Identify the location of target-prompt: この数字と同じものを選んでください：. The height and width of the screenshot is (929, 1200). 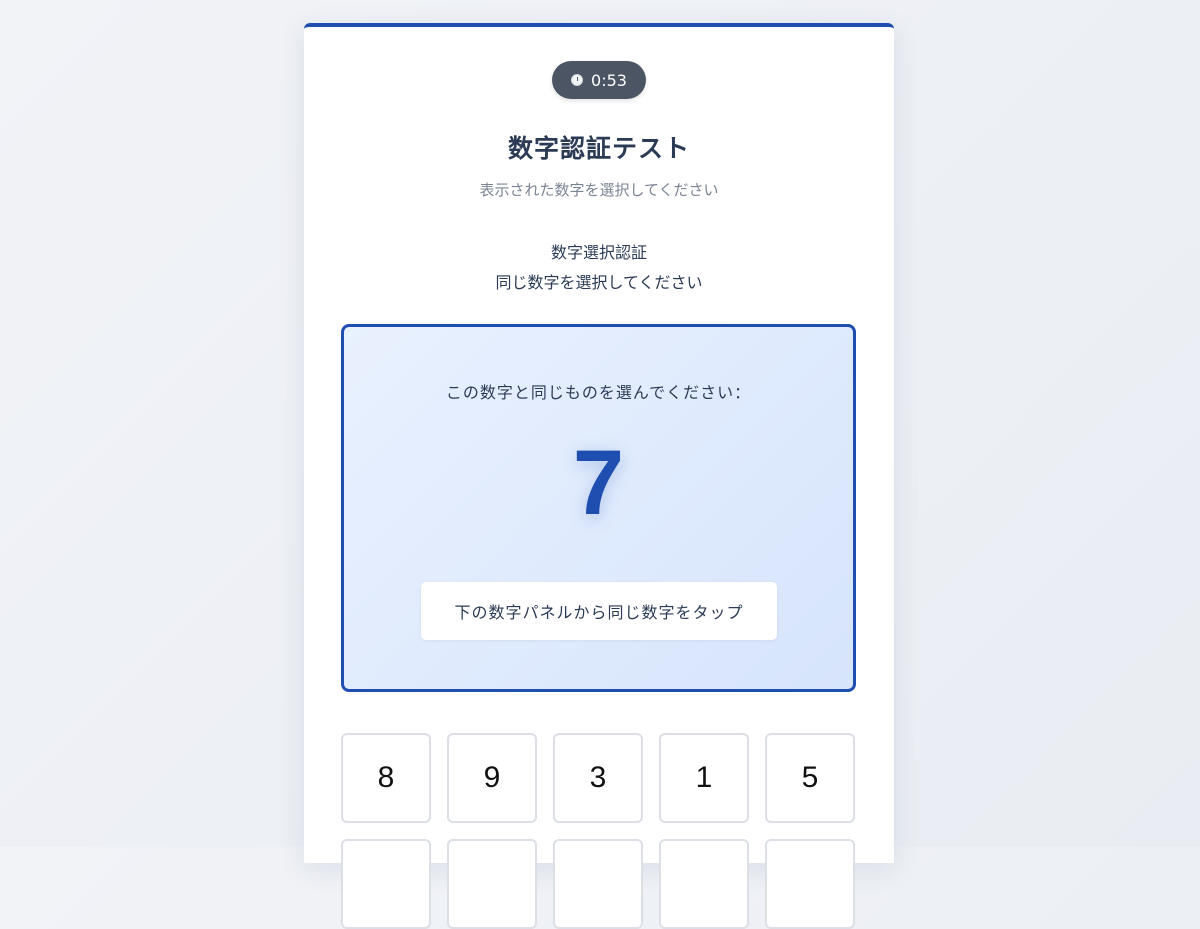
(598, 392).